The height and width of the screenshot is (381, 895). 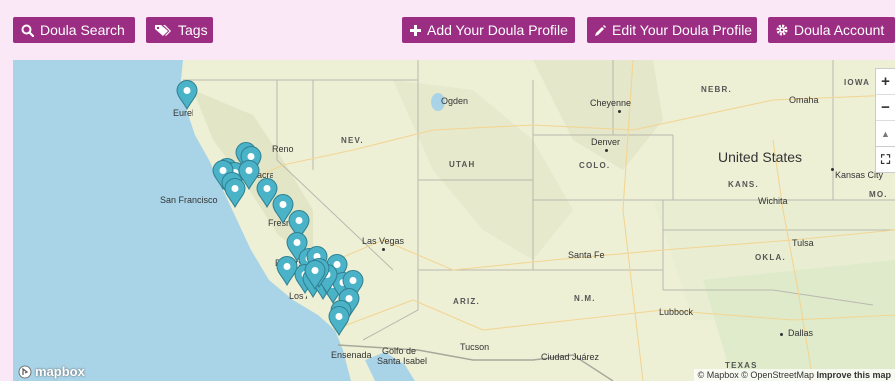 What do you see at coordinates (857, 82) in the screenshot?
I see `state-label-iowa: IOWA` at bounding box center [857, 82].